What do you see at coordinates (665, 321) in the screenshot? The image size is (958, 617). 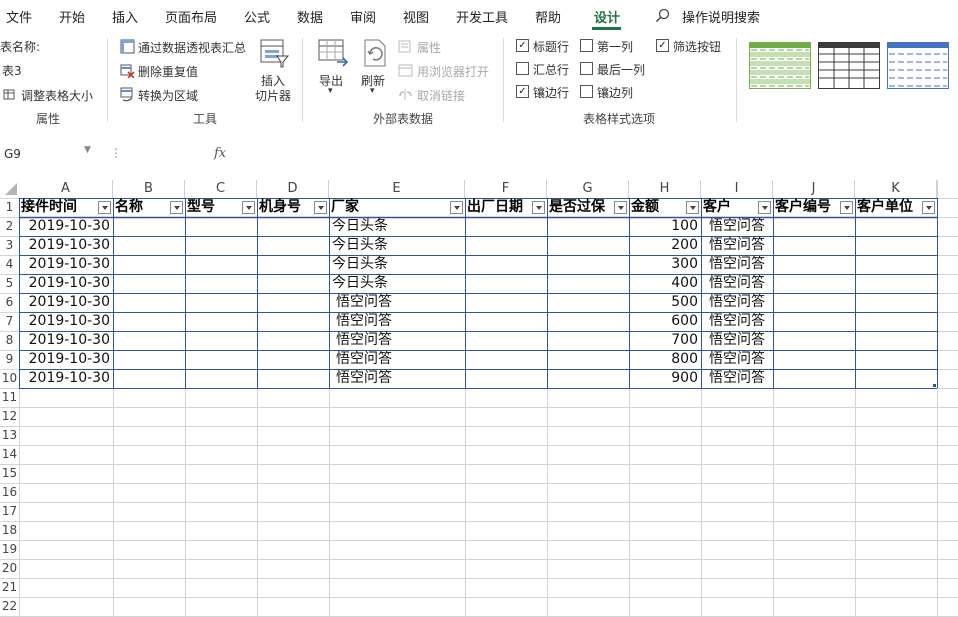 I see `table-cell: 600` at bounding box center [665, 321].